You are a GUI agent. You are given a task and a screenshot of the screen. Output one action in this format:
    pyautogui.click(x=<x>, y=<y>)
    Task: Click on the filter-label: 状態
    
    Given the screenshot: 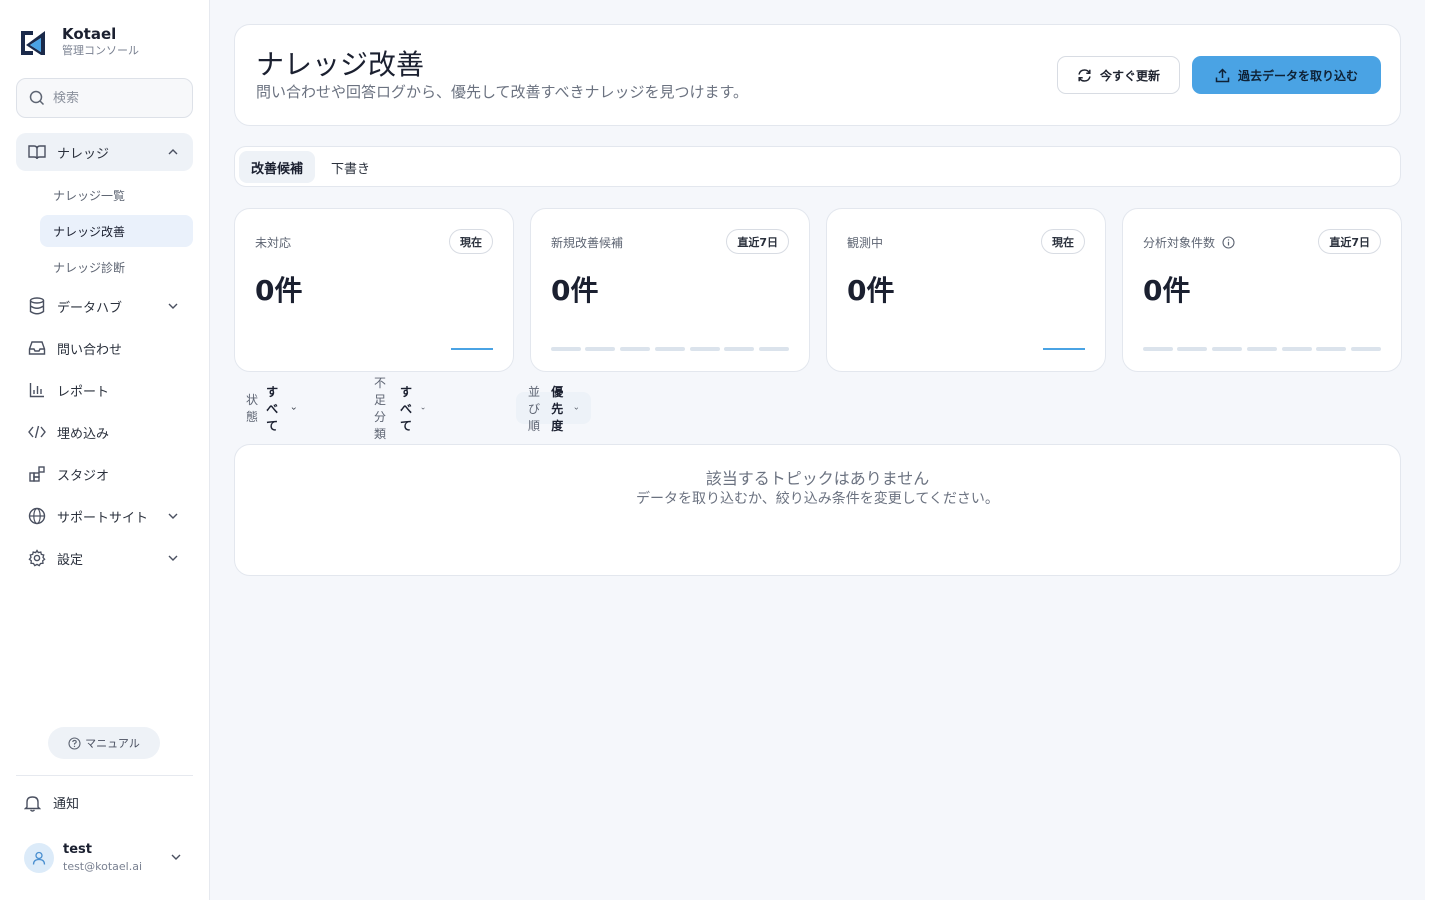 What is the action you would take?
    pyautogui.click(x=252, y=408)
    